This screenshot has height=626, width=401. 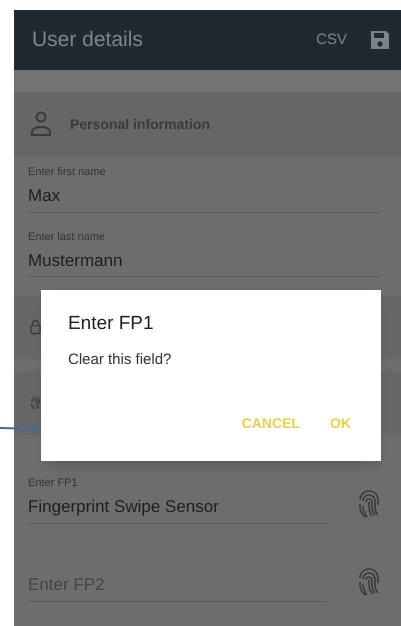 What do you see at coordinates (120, 360) in the screenshot?
I see `dialog-message: Clear this field?` at bounding box center [120, 360].